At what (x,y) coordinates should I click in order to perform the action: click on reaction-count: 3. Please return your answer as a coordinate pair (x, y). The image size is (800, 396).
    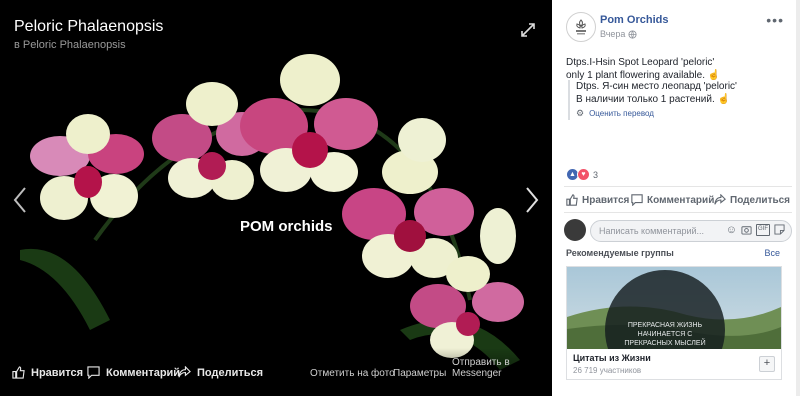
    Looking at the image, I should click on (596, 174).